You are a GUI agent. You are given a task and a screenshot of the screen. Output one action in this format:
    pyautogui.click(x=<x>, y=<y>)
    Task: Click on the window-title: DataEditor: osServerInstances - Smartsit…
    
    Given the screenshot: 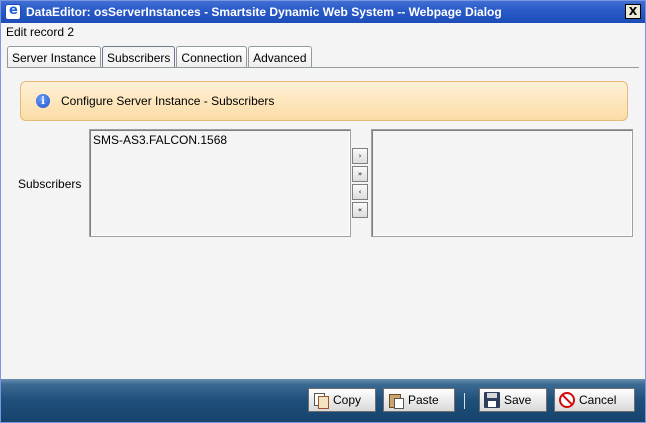 What is the action you would take?
    pyautogui.click(x=264, y=12)
    